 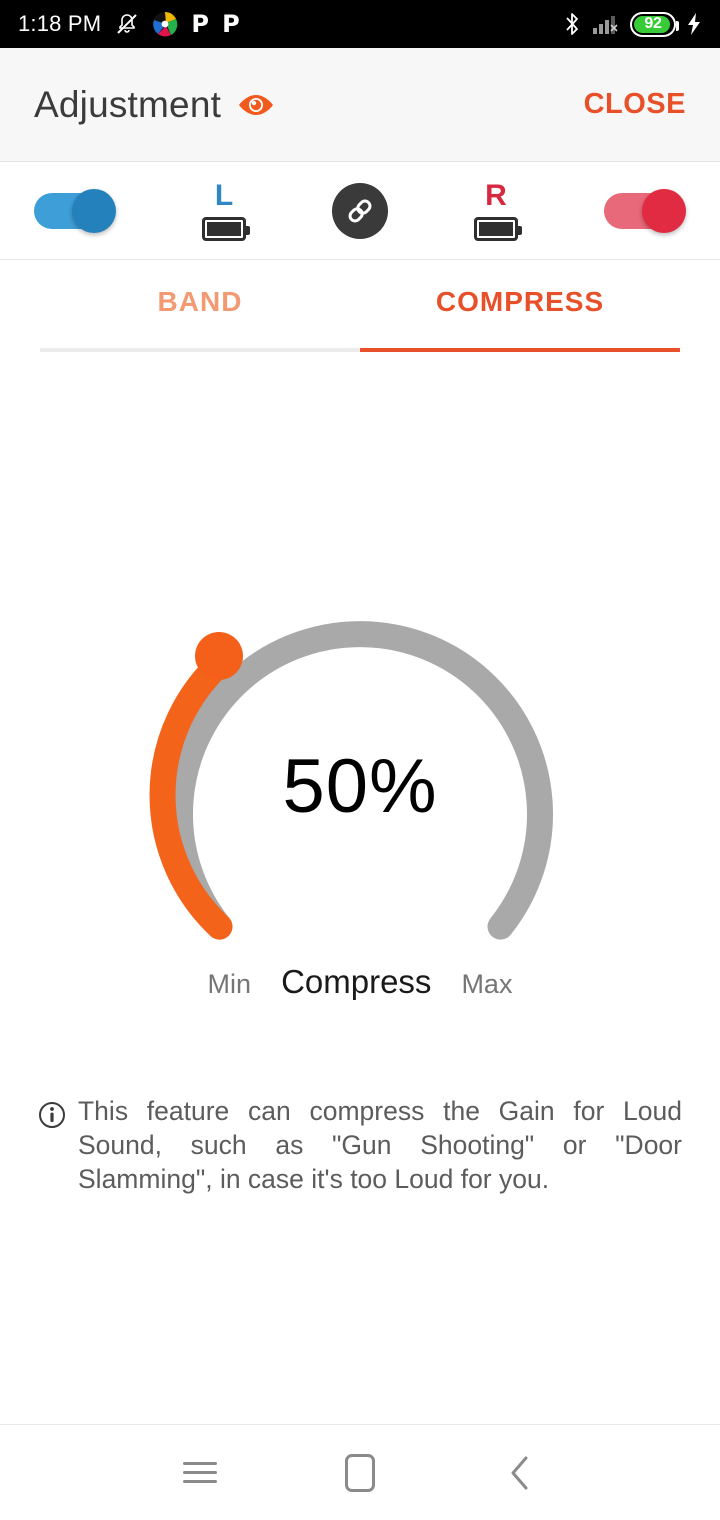 I want to click on left-battery-icon, so click(x=226, y=228).